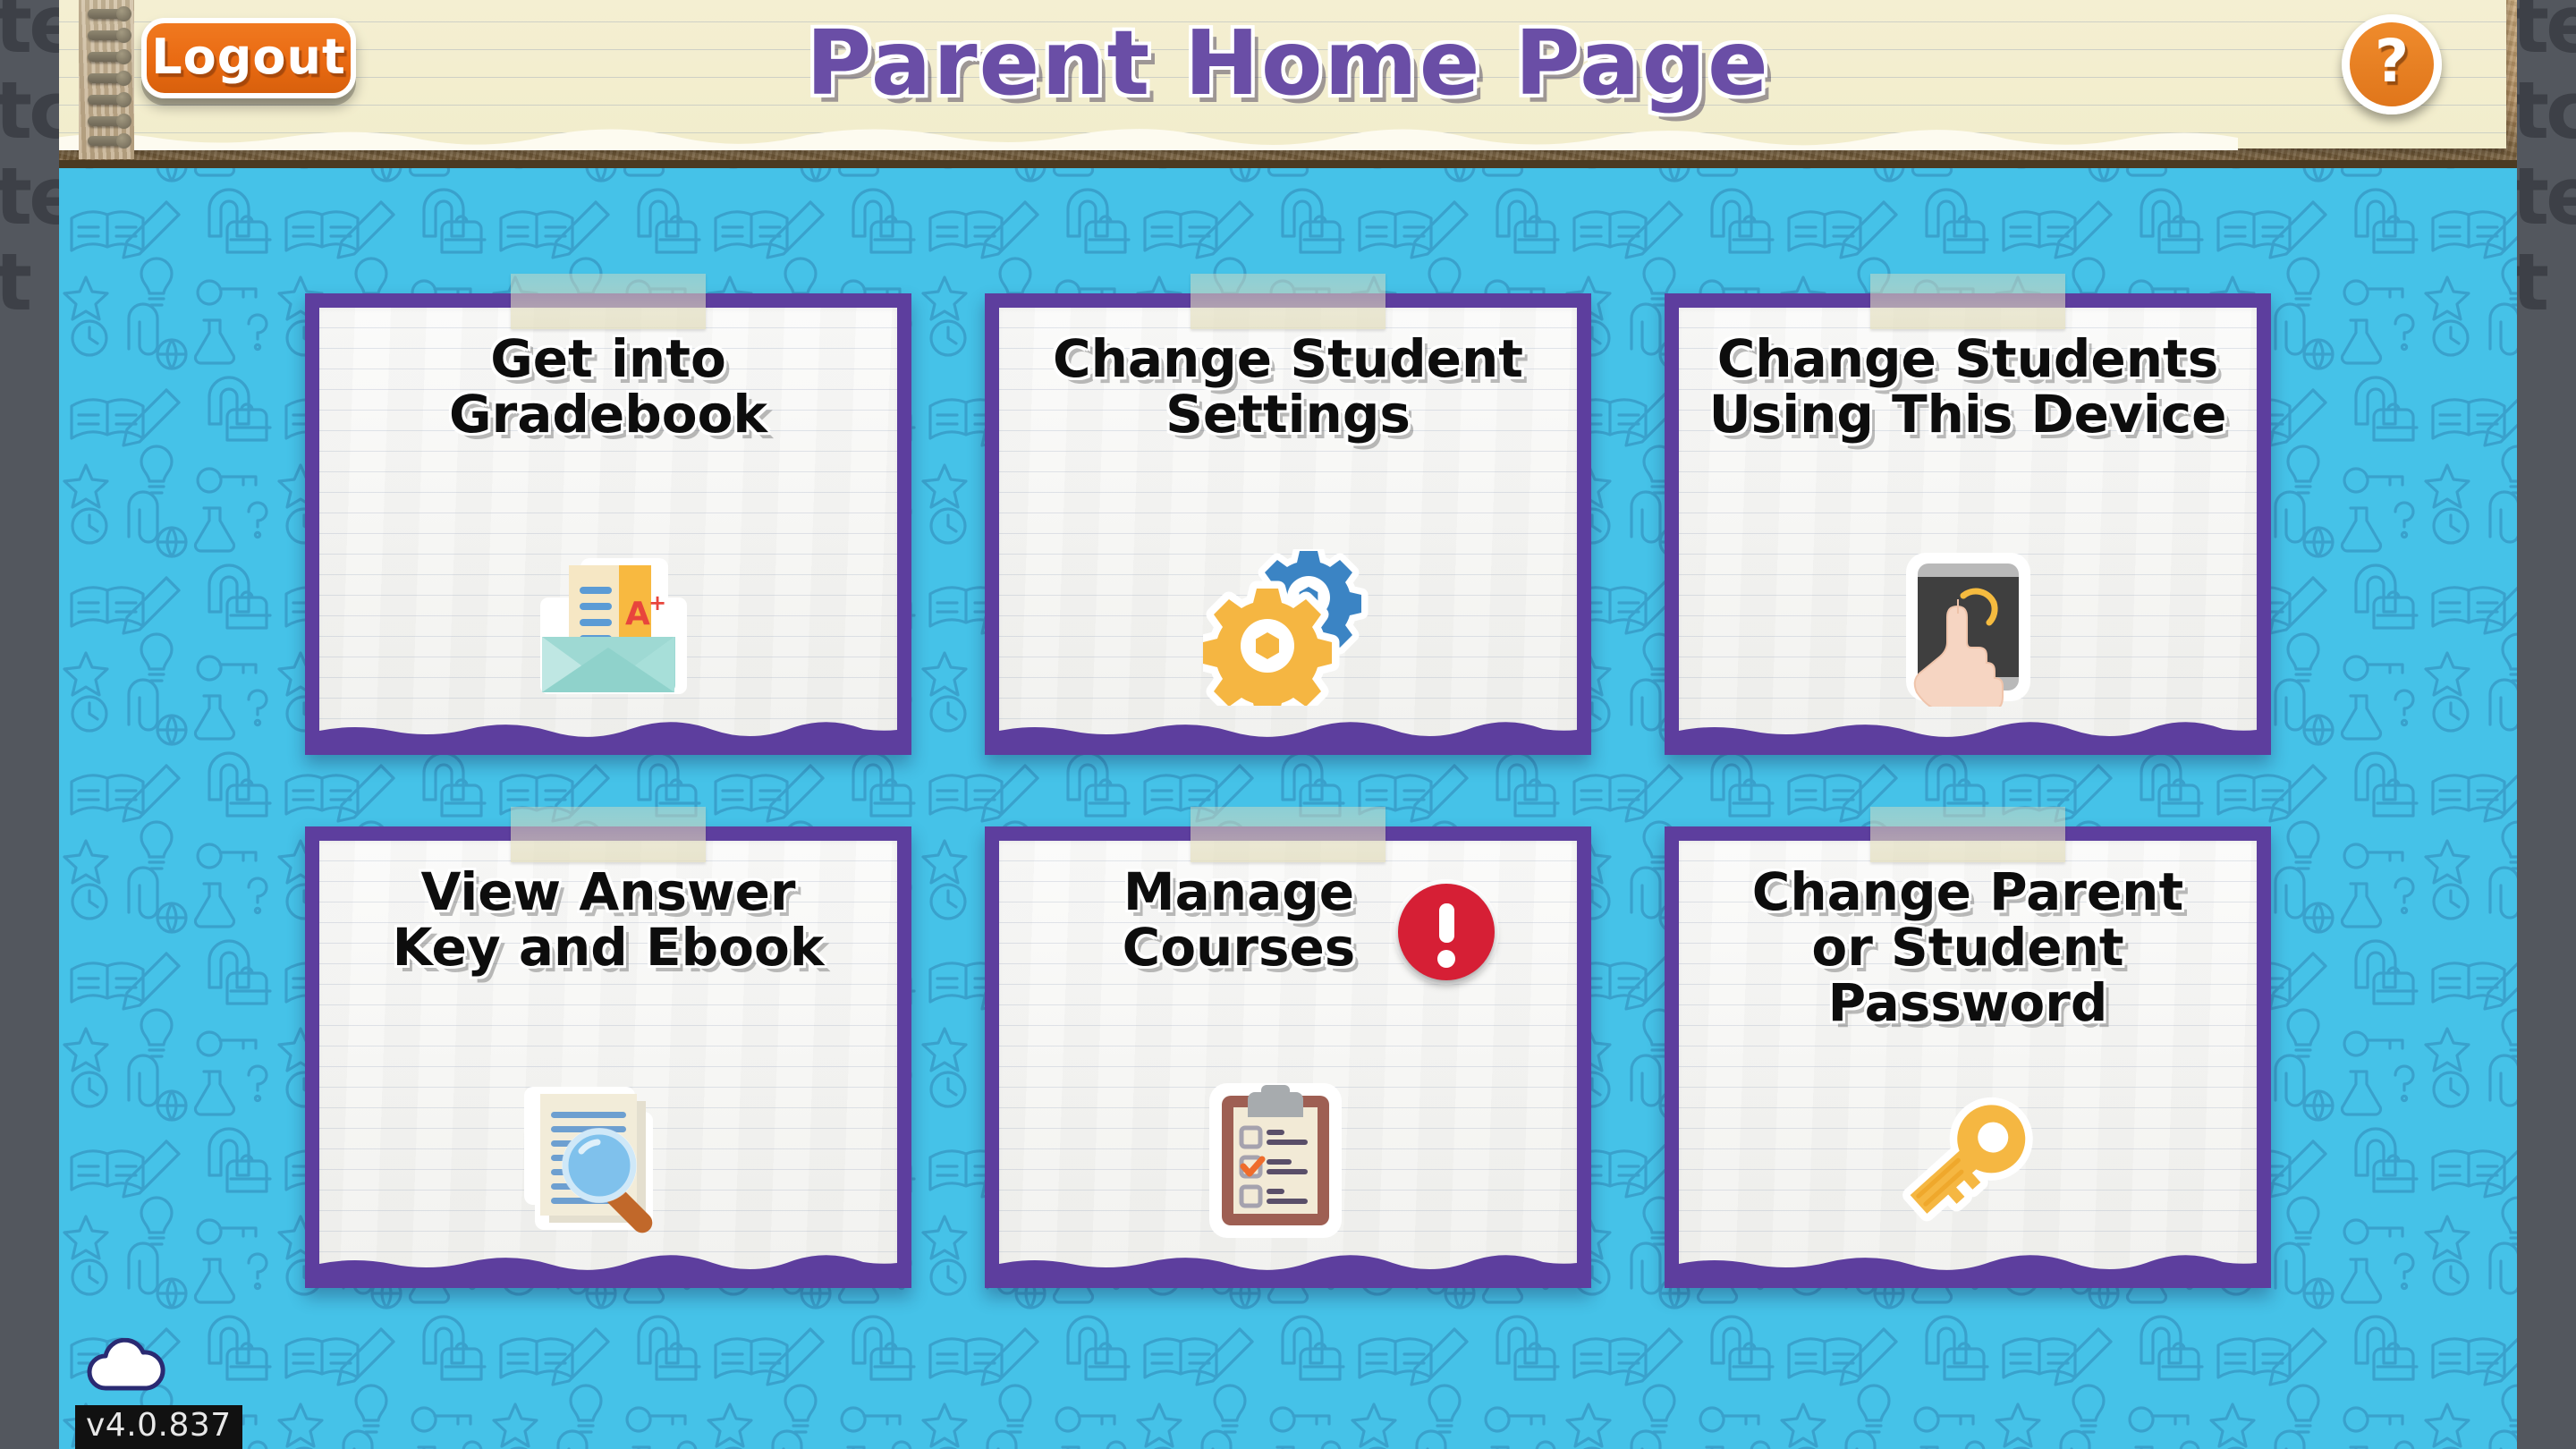 This screenshot has width=2576, height=1449. I want to click on card-change-students-using-device: Change Students Using This Device, so click(1968, 514).